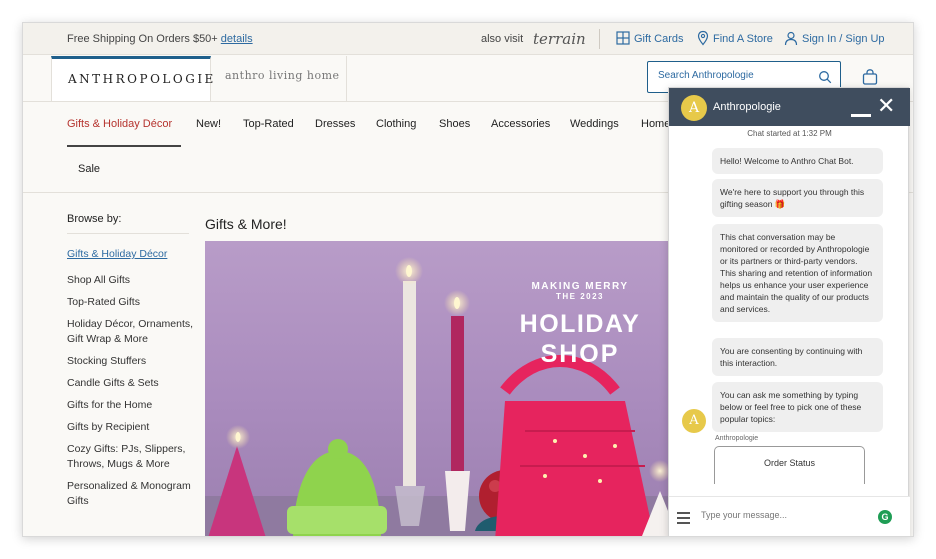  What do you see at coordinates (737, 438) in the screenshot?
I see `message-sender-label: Anthropologie` at bounding box center [737, 438].